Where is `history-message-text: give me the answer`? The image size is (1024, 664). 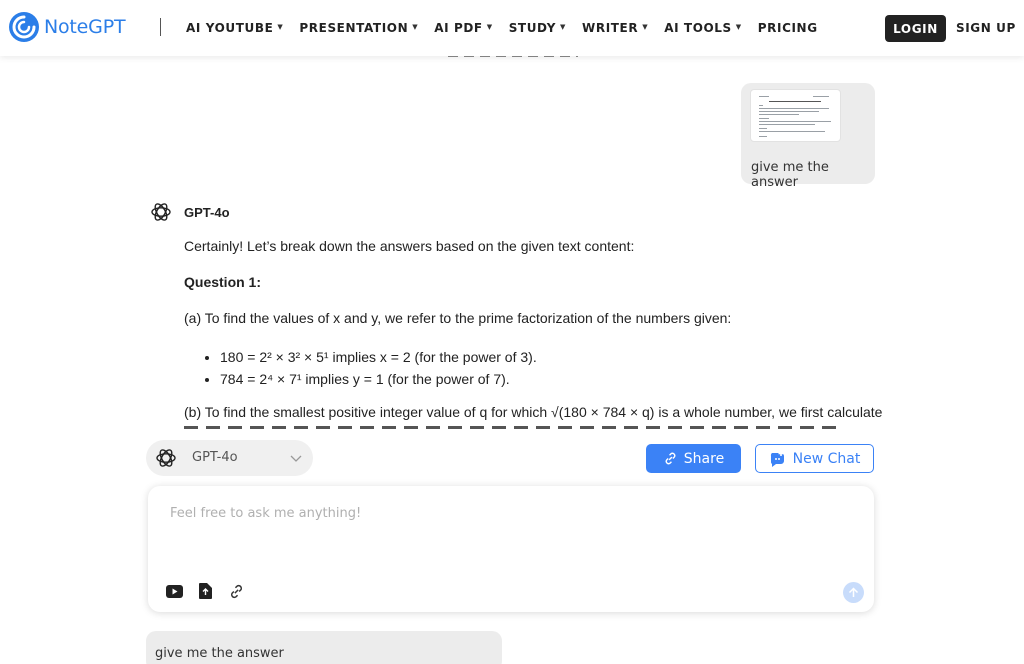
history-message-text: give me the answer is located at coordinates (219, 653).